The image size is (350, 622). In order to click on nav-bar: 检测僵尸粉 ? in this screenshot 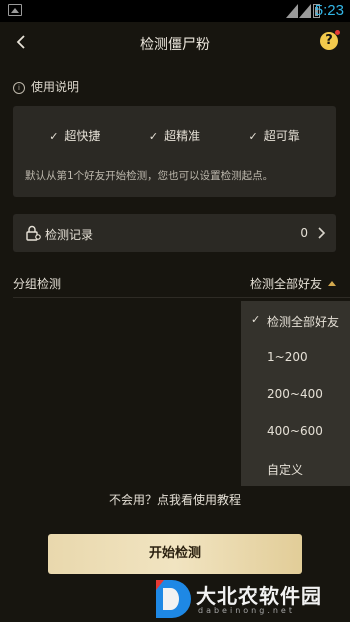, I will do `click(175, 43)`.